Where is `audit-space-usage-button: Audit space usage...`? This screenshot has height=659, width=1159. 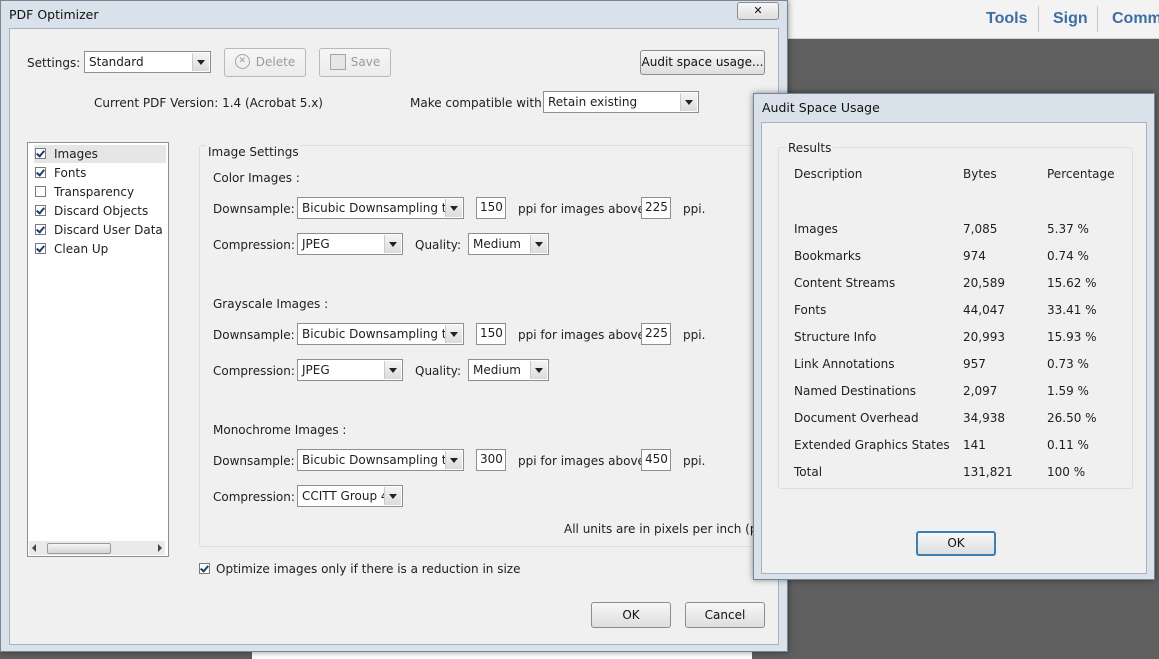 audit-space-usage-button: Audit space usage... is located at coordinates (702, 62).